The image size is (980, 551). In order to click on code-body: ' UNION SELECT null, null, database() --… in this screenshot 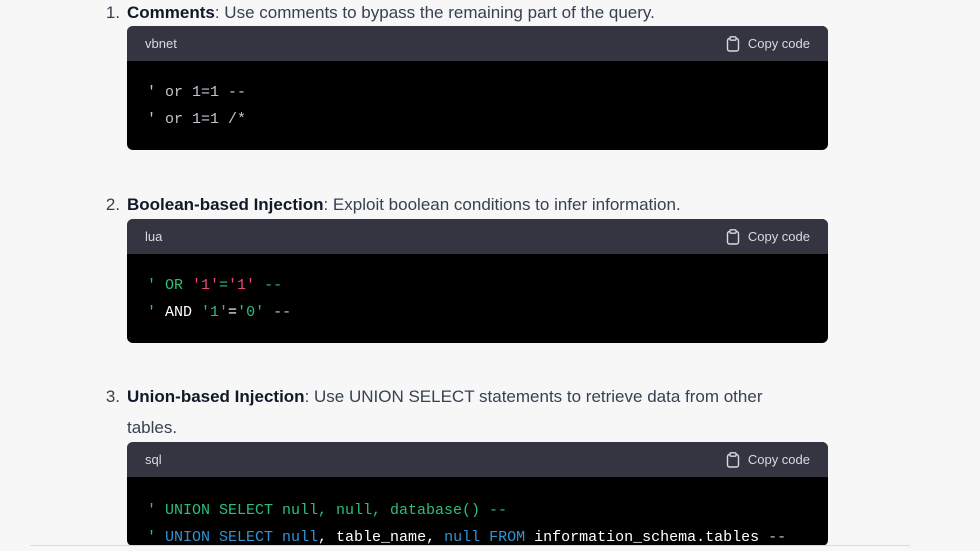, I will do `click(477, 511)`.